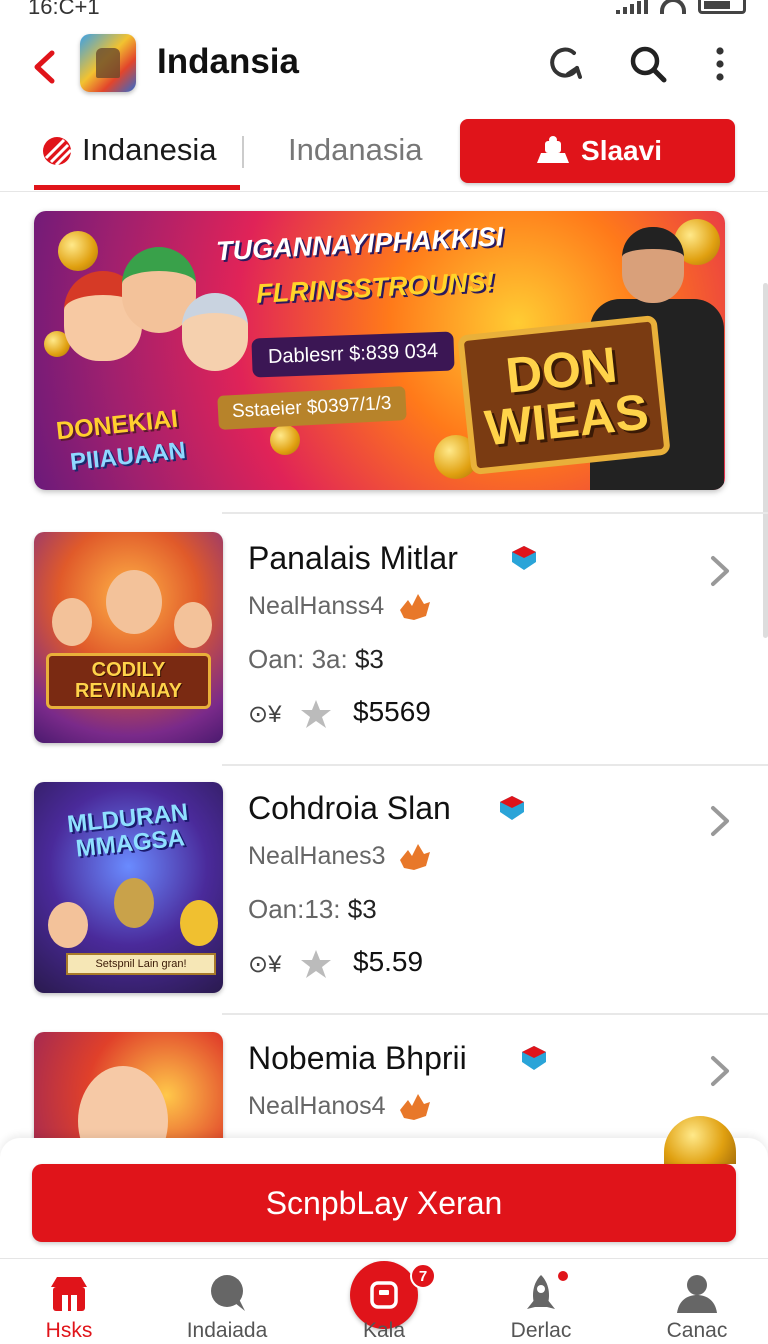 This screenshot has height=1344, width=768. I want to click on refresh-button, so click(566, 64).